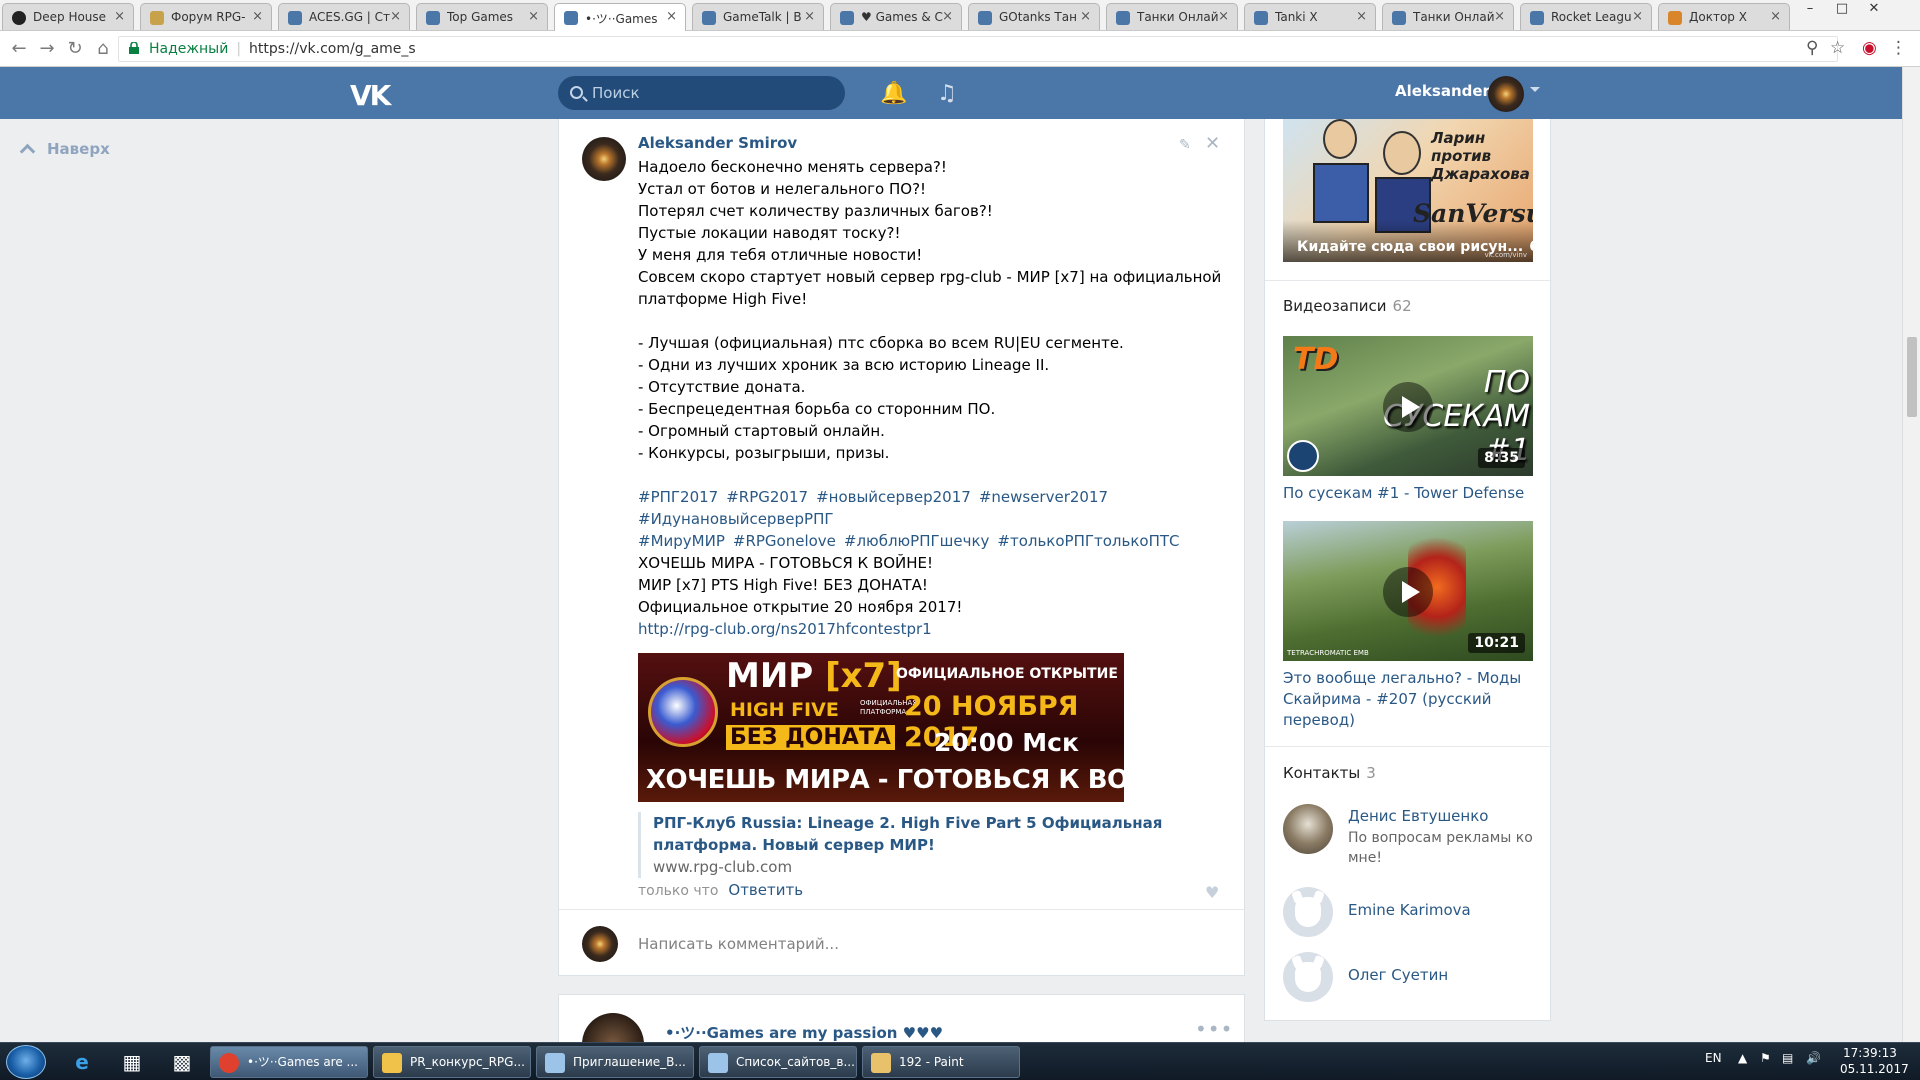  I want to click on scroll-to-top-link: Наверх, so click(64, 150).